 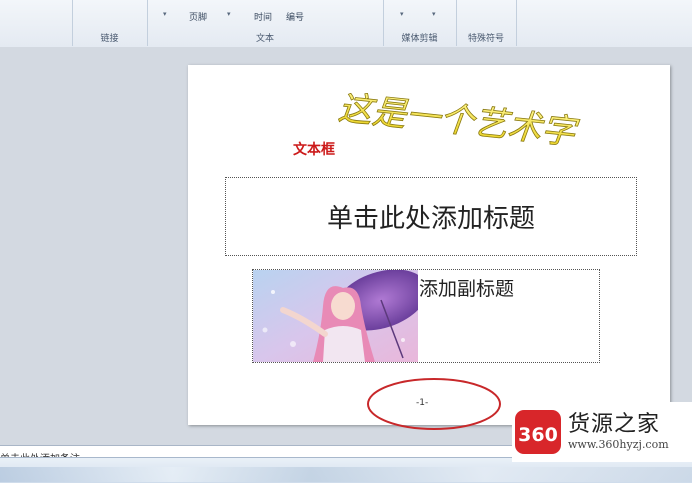 I want to click on watermark-name: 货源之家, so click(x=614, y=424).